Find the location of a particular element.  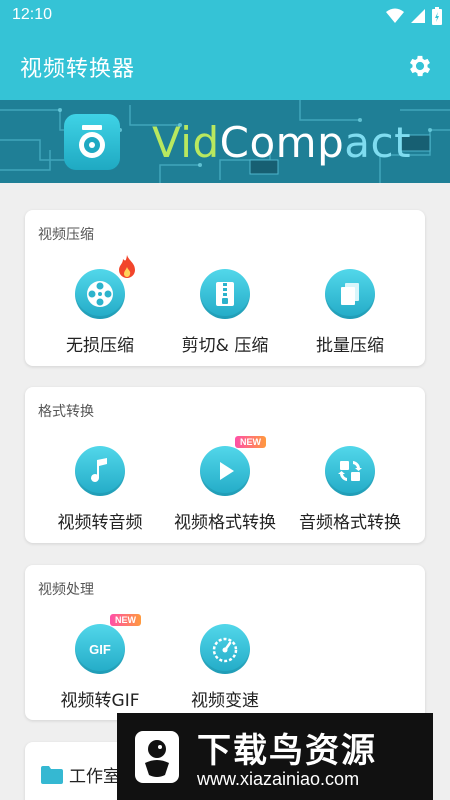

tool-video-speed: 视频变速 is located at coordinates (225, 667).